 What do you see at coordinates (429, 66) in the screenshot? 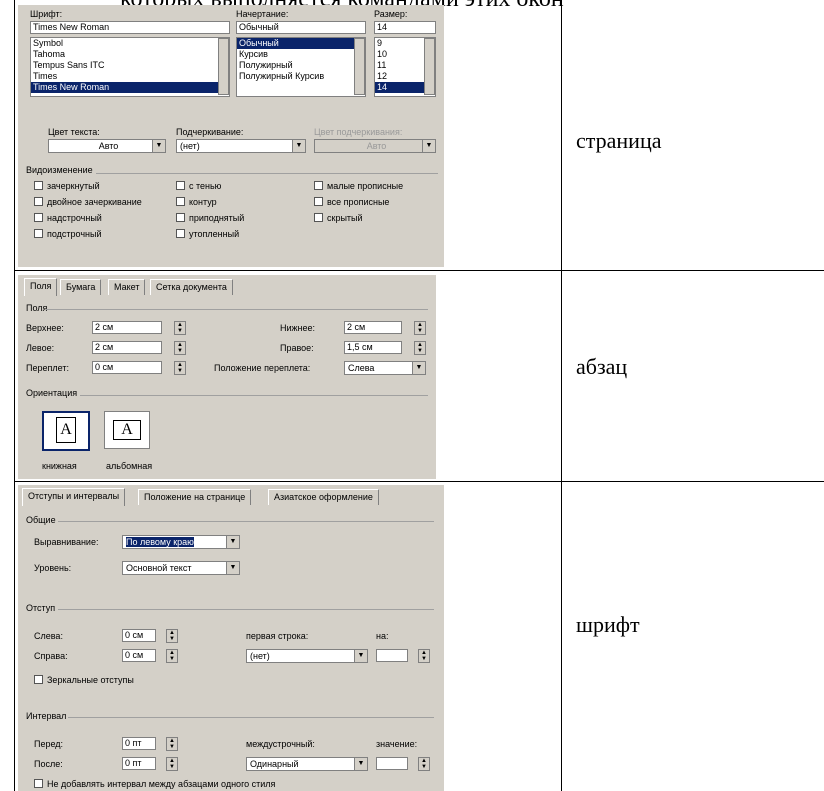
I see `size-list-scrollbar` at bounding box center [429, 66].